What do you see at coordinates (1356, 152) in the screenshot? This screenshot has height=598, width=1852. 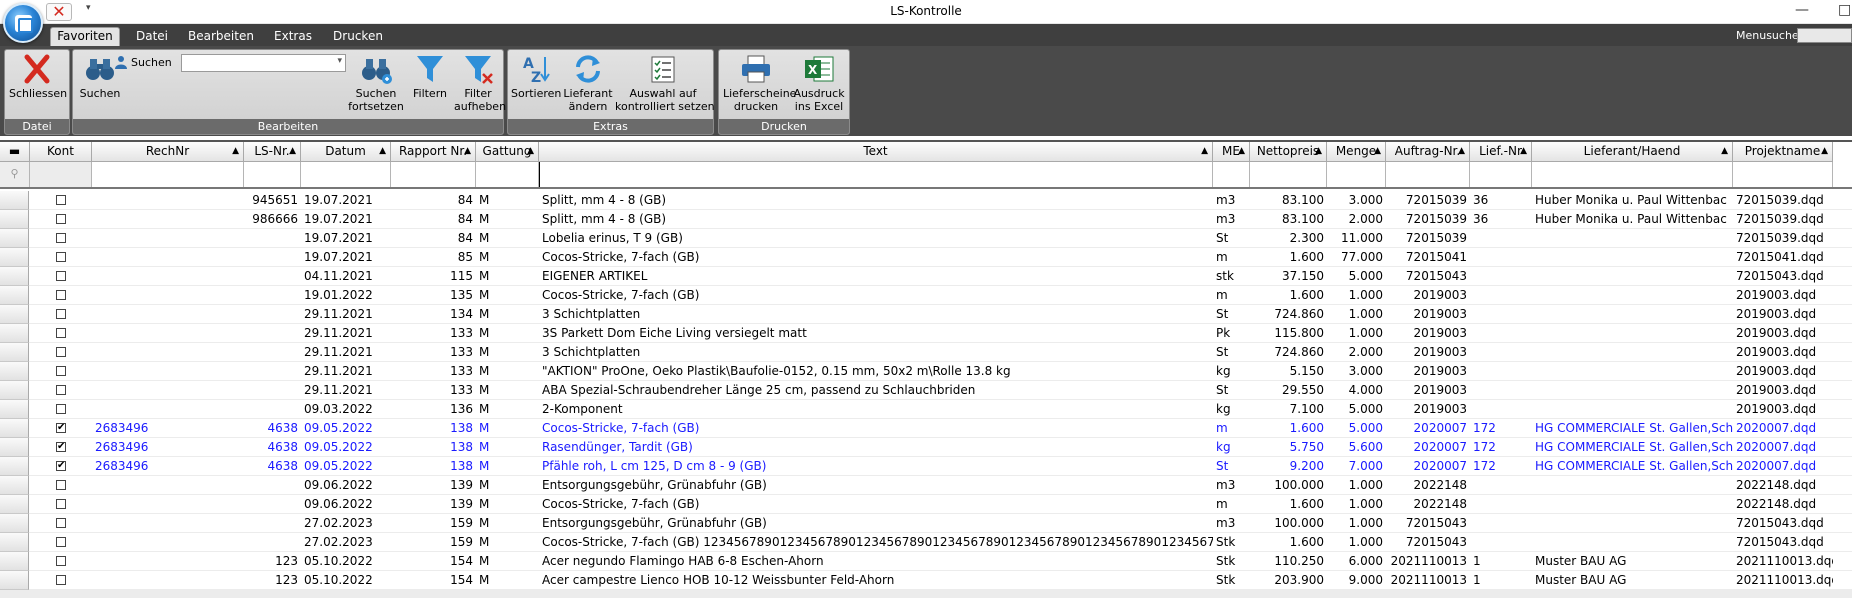 I see `header-menge: Menge ▲` at bounding box center [1356, 152].